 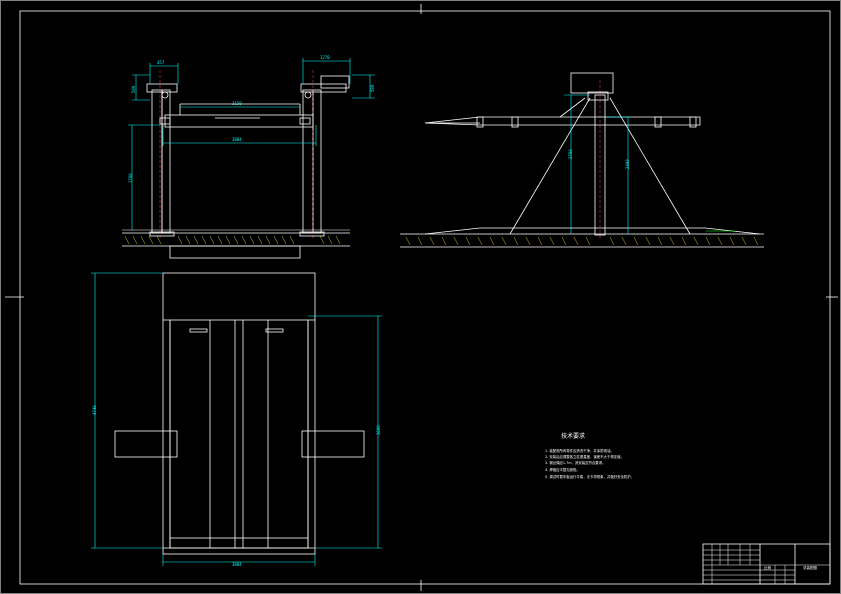 I want to click on dim-post-height: 2700, so click(x=570, y=154).